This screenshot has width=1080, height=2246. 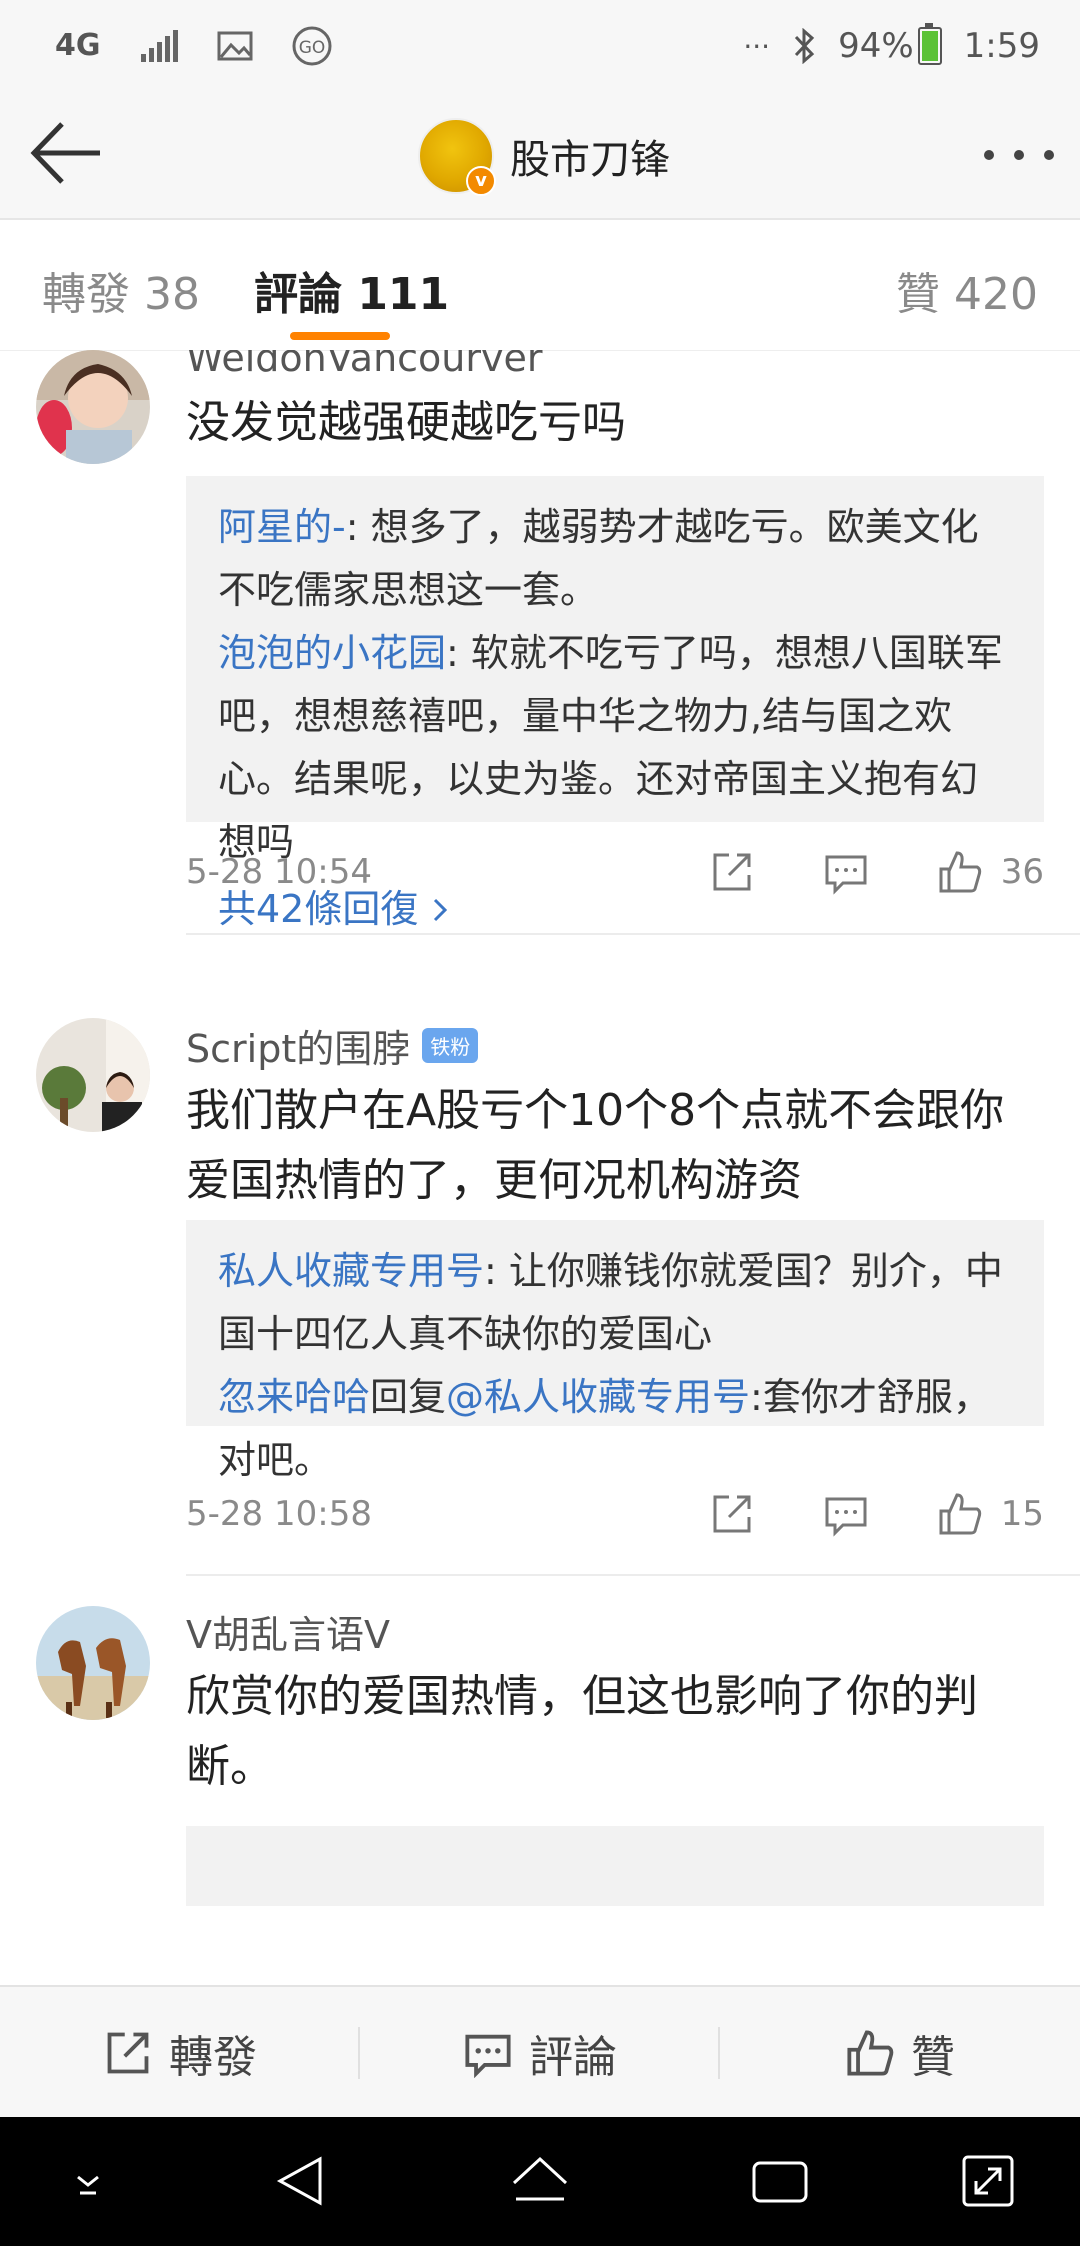 I want to click on nav-home-icon, so click(x=540, y=2181).